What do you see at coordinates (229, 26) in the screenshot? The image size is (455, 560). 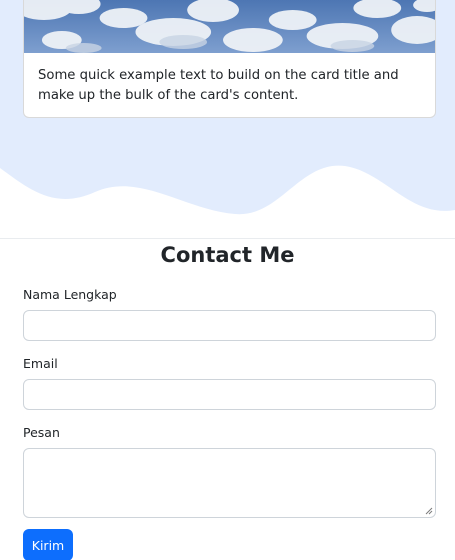 I see `card-image` at bounding box center [229, 26].